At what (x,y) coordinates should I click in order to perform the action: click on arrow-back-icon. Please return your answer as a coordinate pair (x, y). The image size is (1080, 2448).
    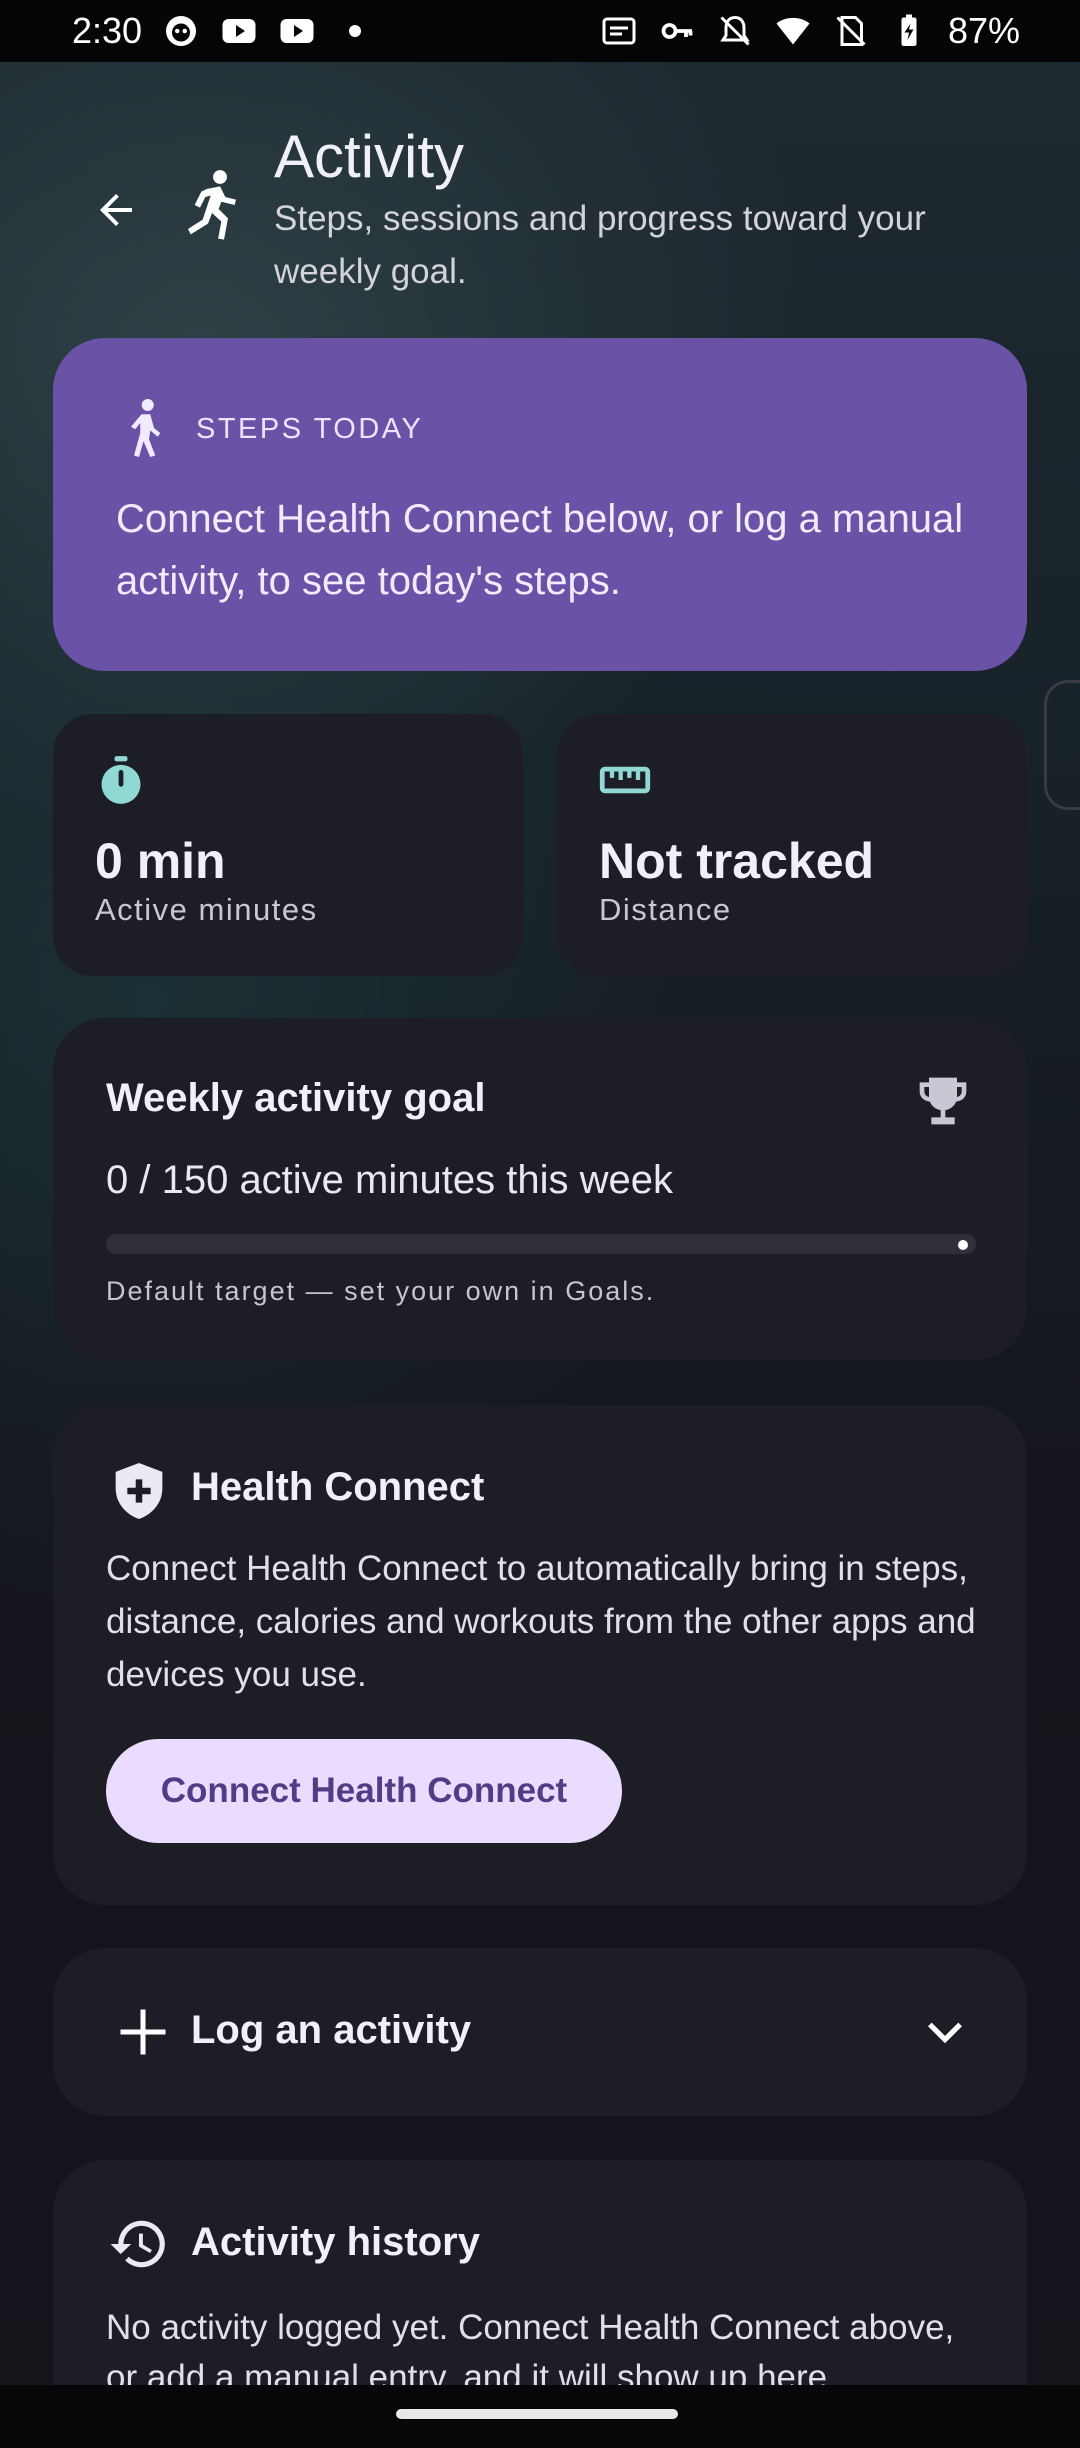
    Looking at the image, I should click on (116, 210).